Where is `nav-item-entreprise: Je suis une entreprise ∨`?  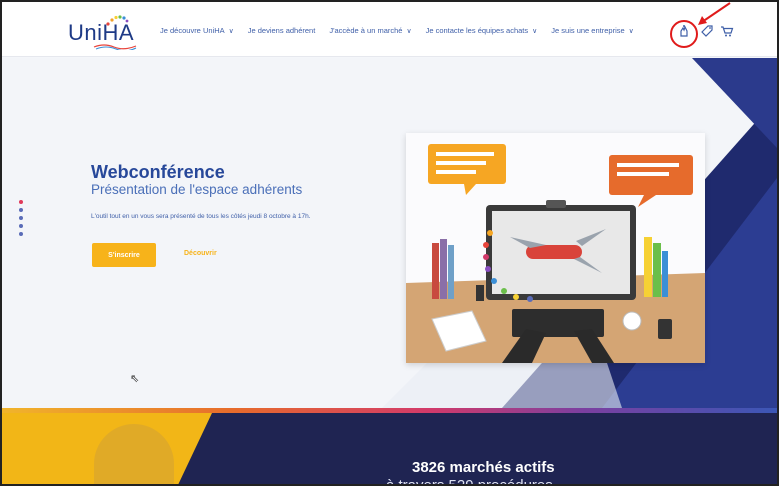
nav-item-entreprise: Je suis une entreprise ∨ is located at coordinates (592, 30).